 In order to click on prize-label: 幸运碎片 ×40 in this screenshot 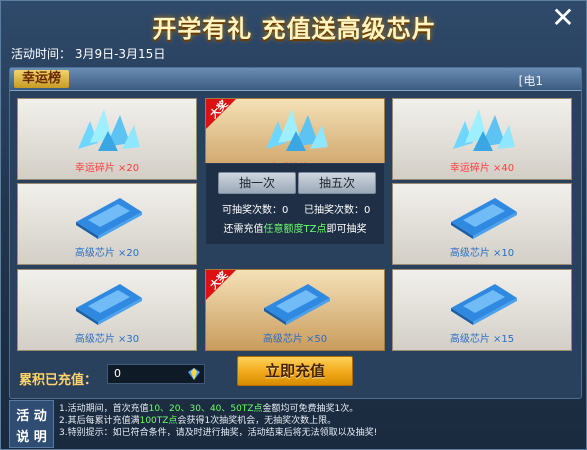, I will do `click(482, 168)`.